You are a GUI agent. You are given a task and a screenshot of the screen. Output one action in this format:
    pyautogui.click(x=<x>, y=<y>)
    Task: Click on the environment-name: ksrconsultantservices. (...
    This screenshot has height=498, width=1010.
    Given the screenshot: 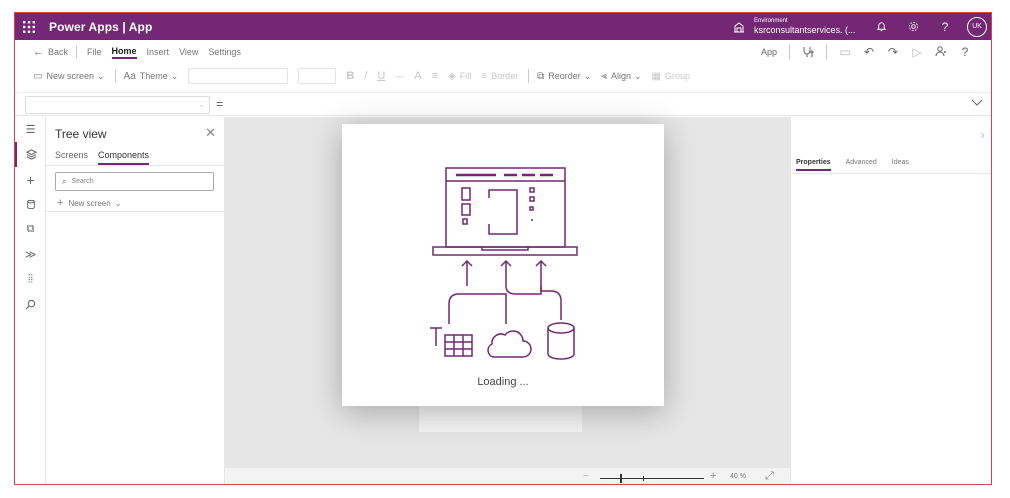 What is the action you would take?
    pyautogui.click(x=805, y=30)
    